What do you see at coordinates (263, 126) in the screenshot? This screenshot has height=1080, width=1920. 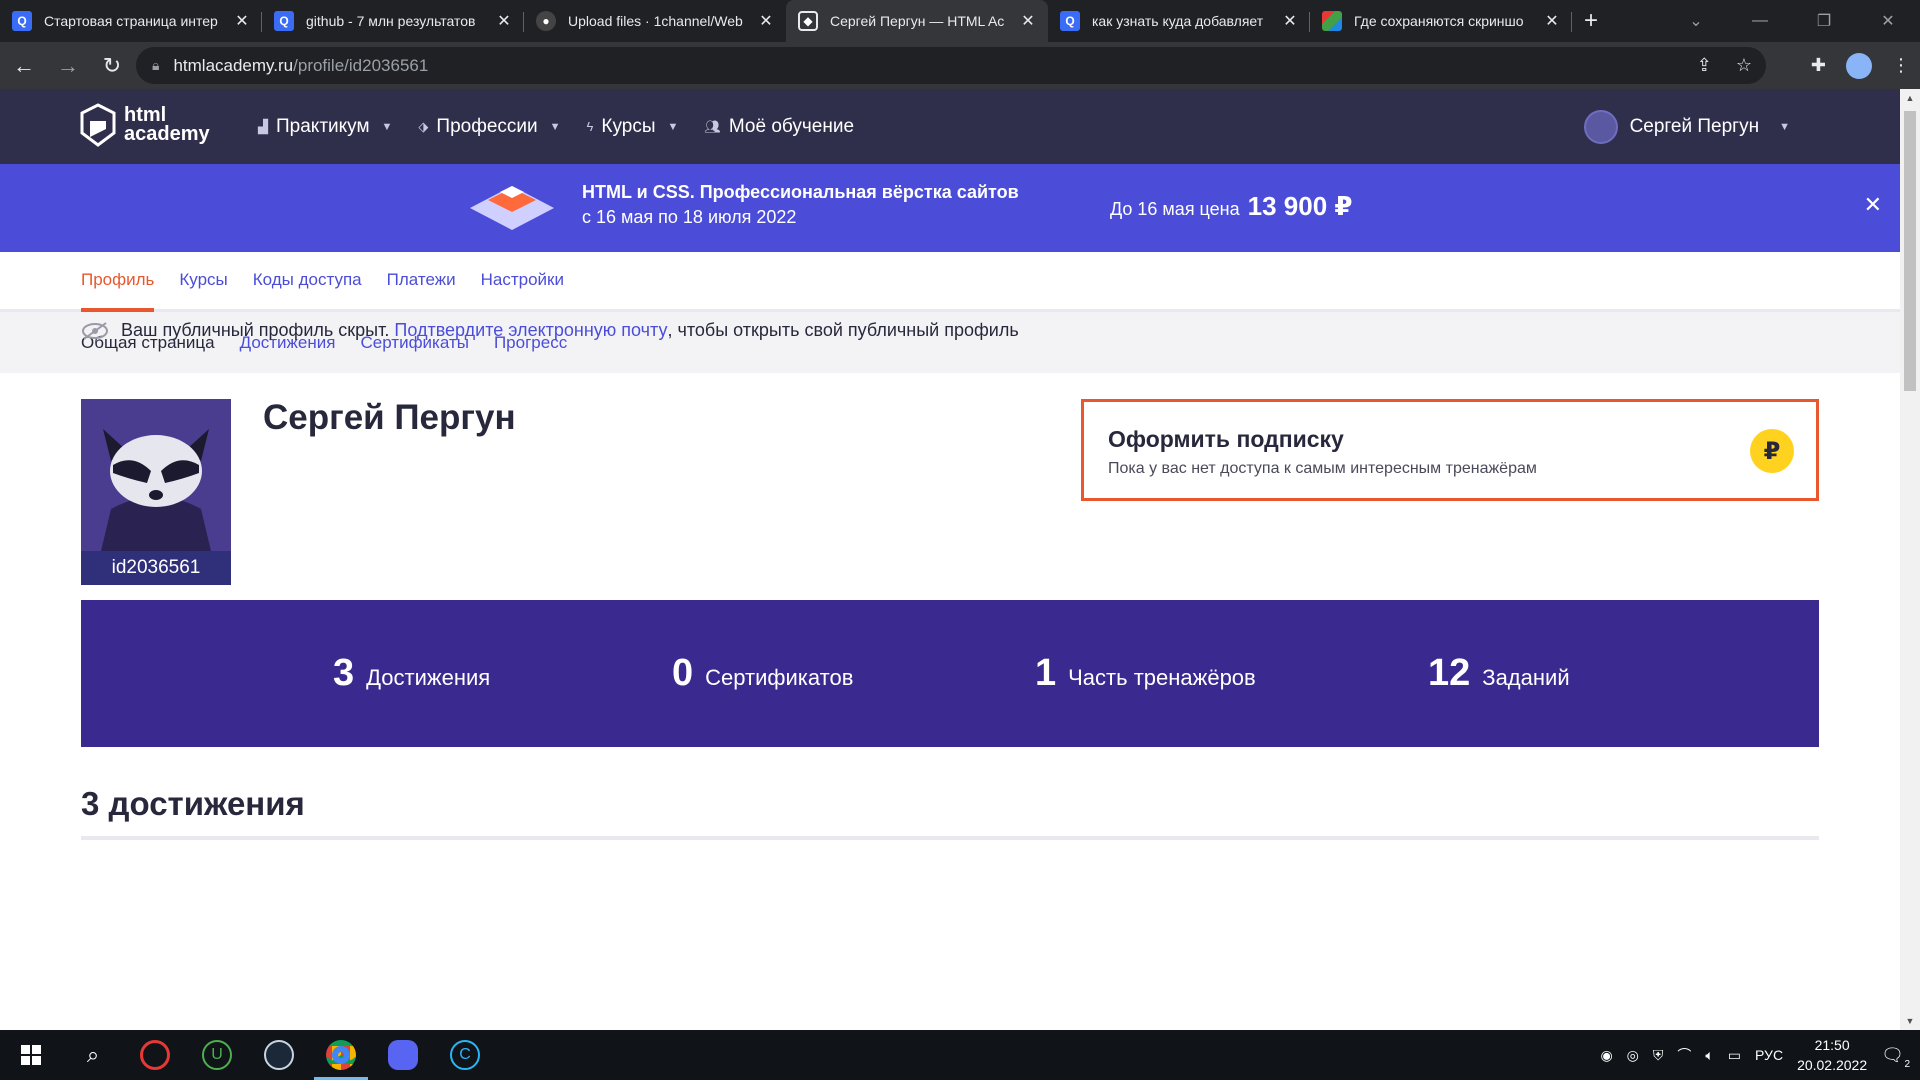 I see `bar-chart-icon: ▟` at bounding box center [263, 126].